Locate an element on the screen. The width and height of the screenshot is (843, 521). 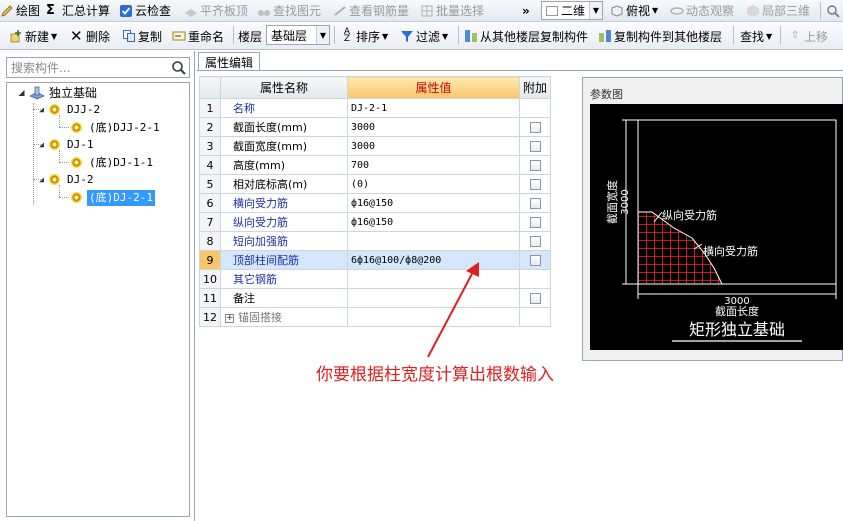
find-element-button: 查找图元 is located at coordinates (289, 10).